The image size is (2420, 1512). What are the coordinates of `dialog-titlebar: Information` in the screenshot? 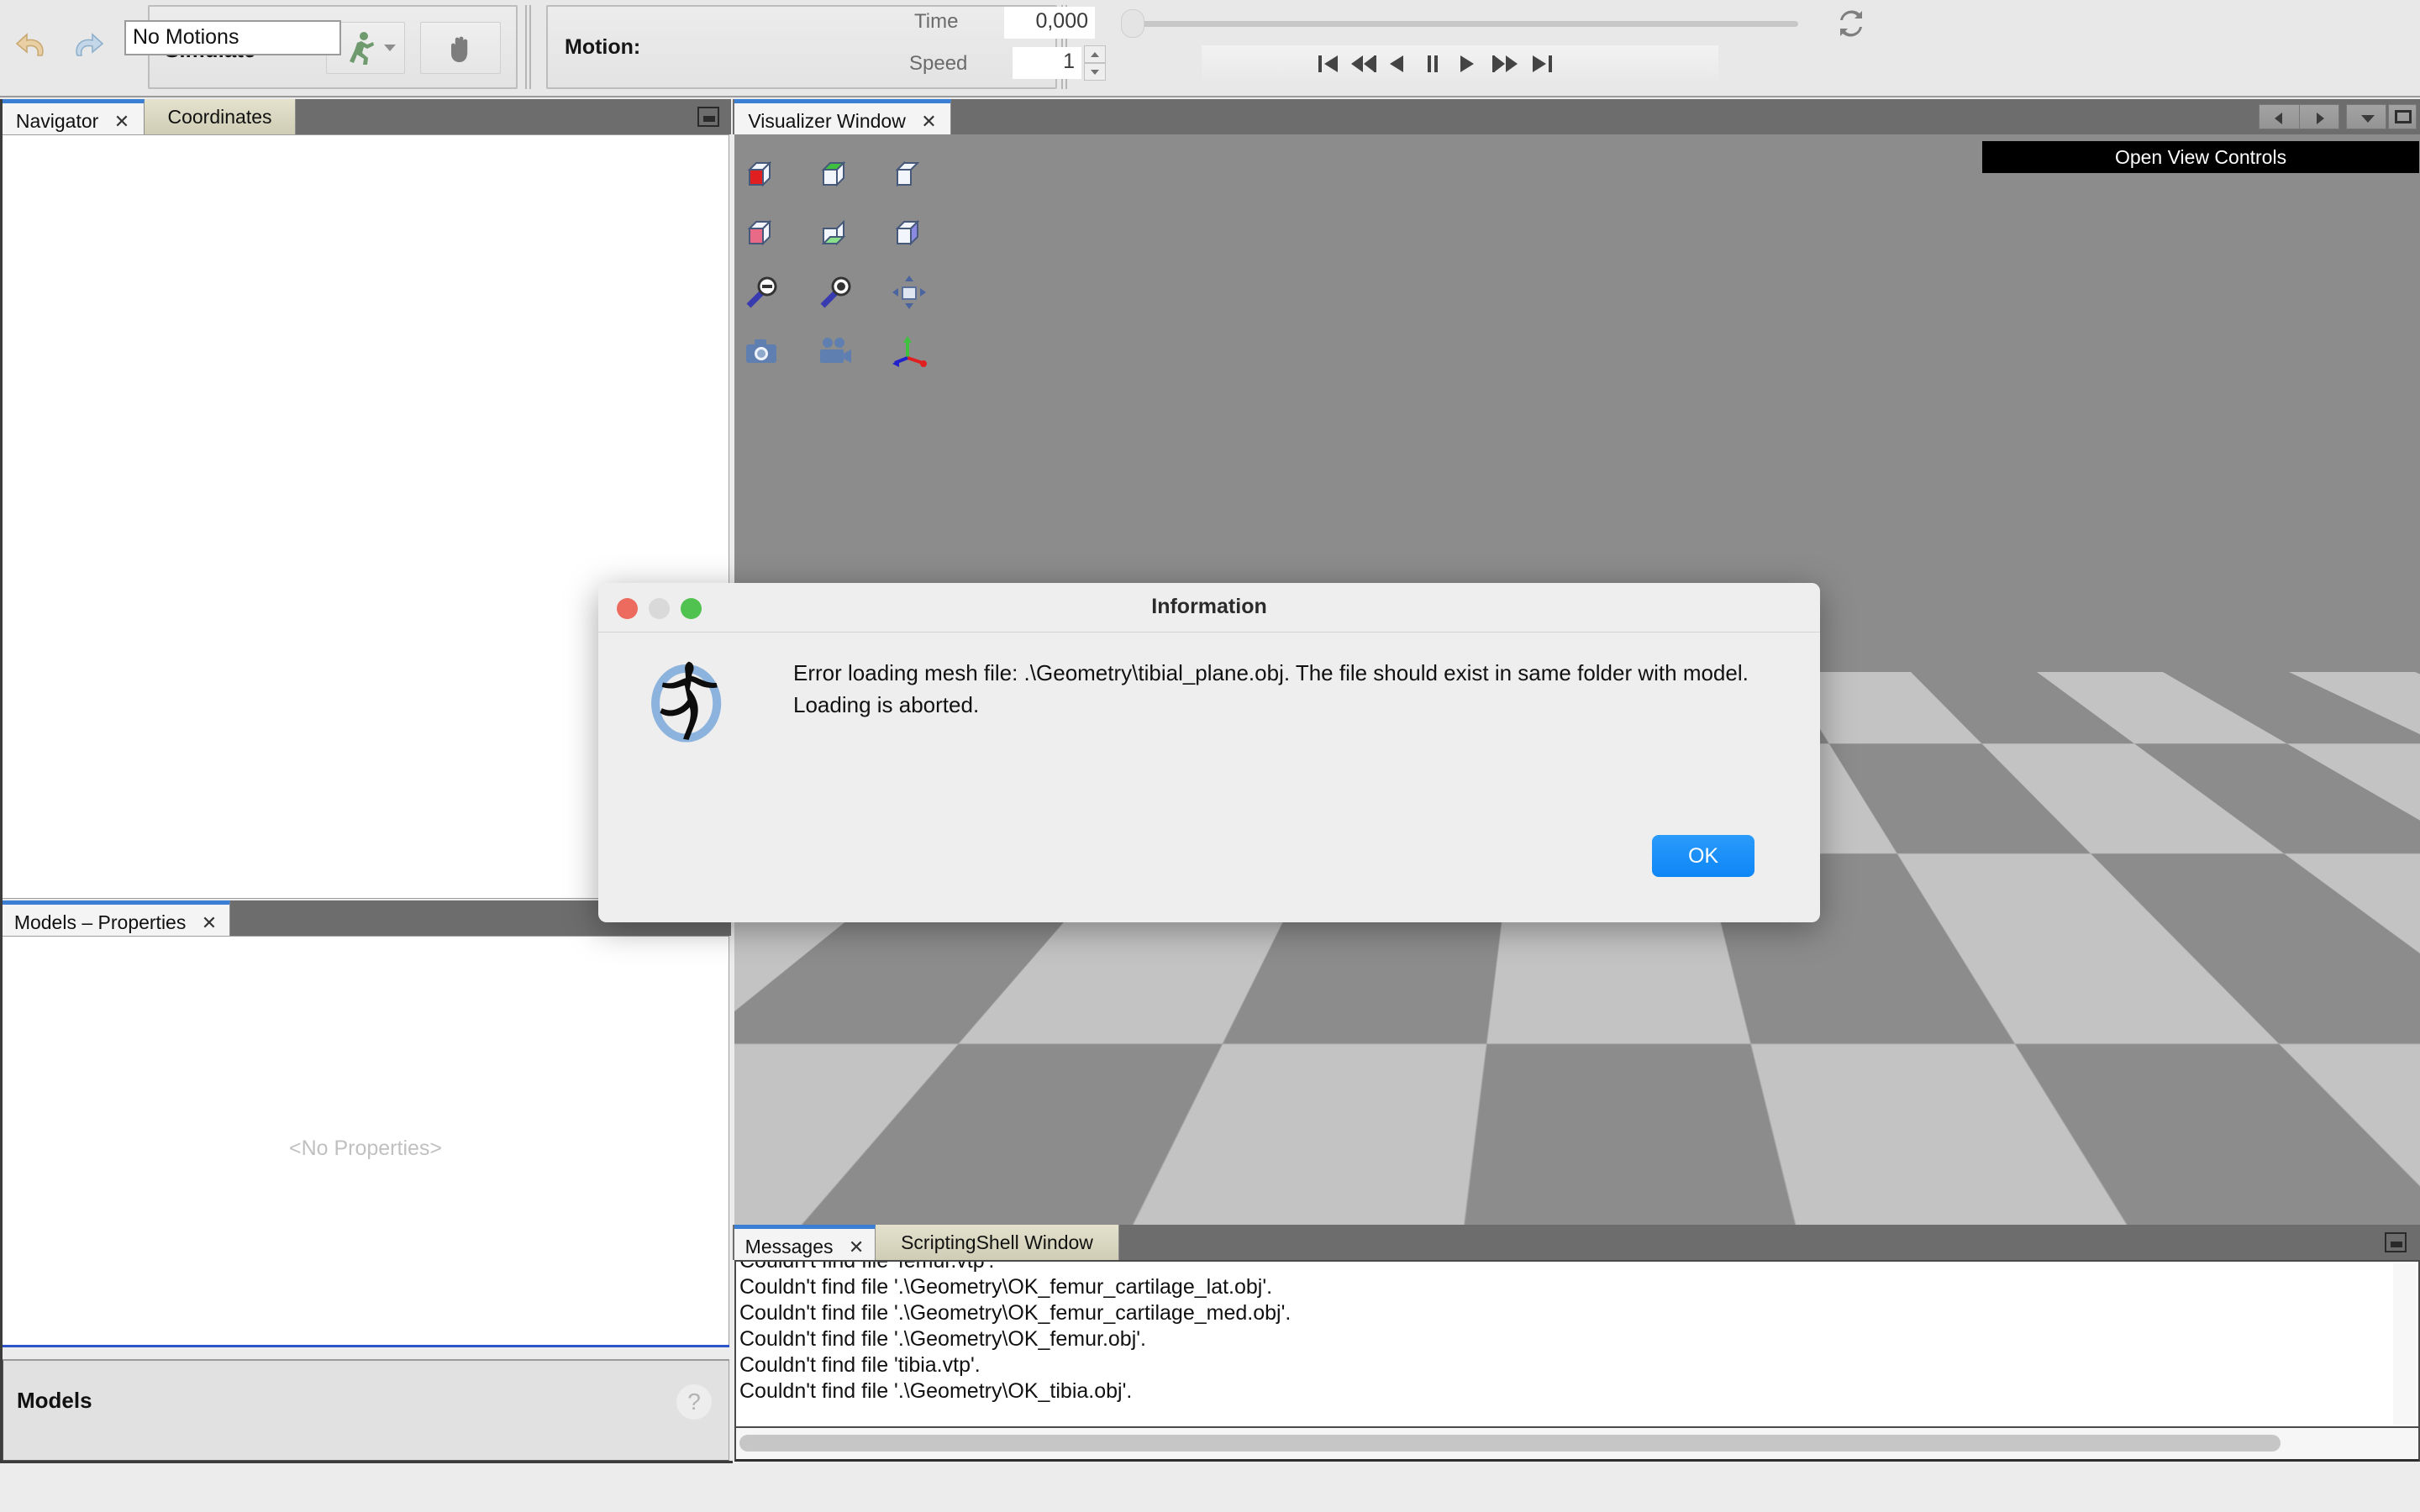 It's located at (1209, 608).